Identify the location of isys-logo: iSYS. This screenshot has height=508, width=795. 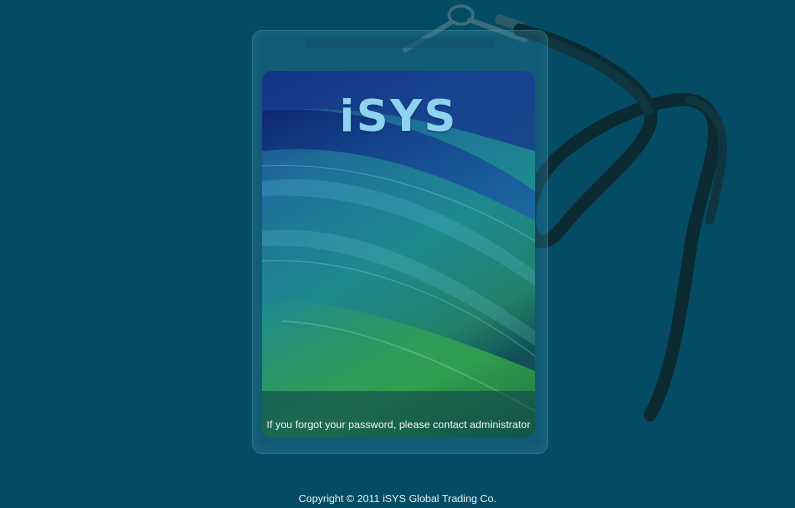
(398, 116).